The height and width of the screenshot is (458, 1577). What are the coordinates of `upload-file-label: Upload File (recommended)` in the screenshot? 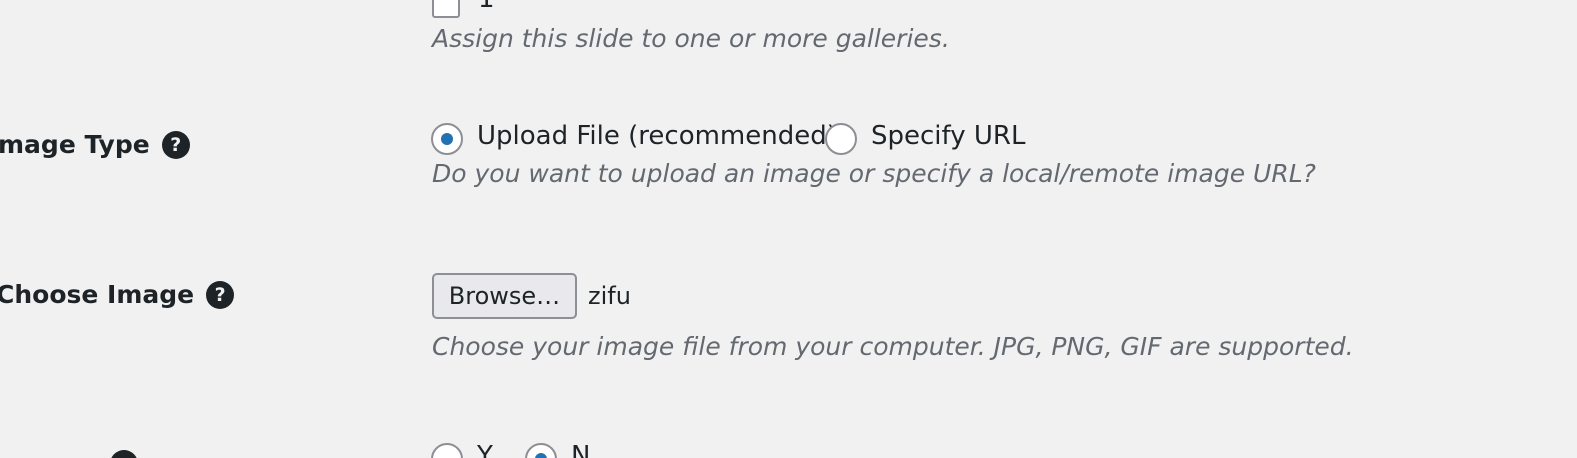 It's located at (657, 136).